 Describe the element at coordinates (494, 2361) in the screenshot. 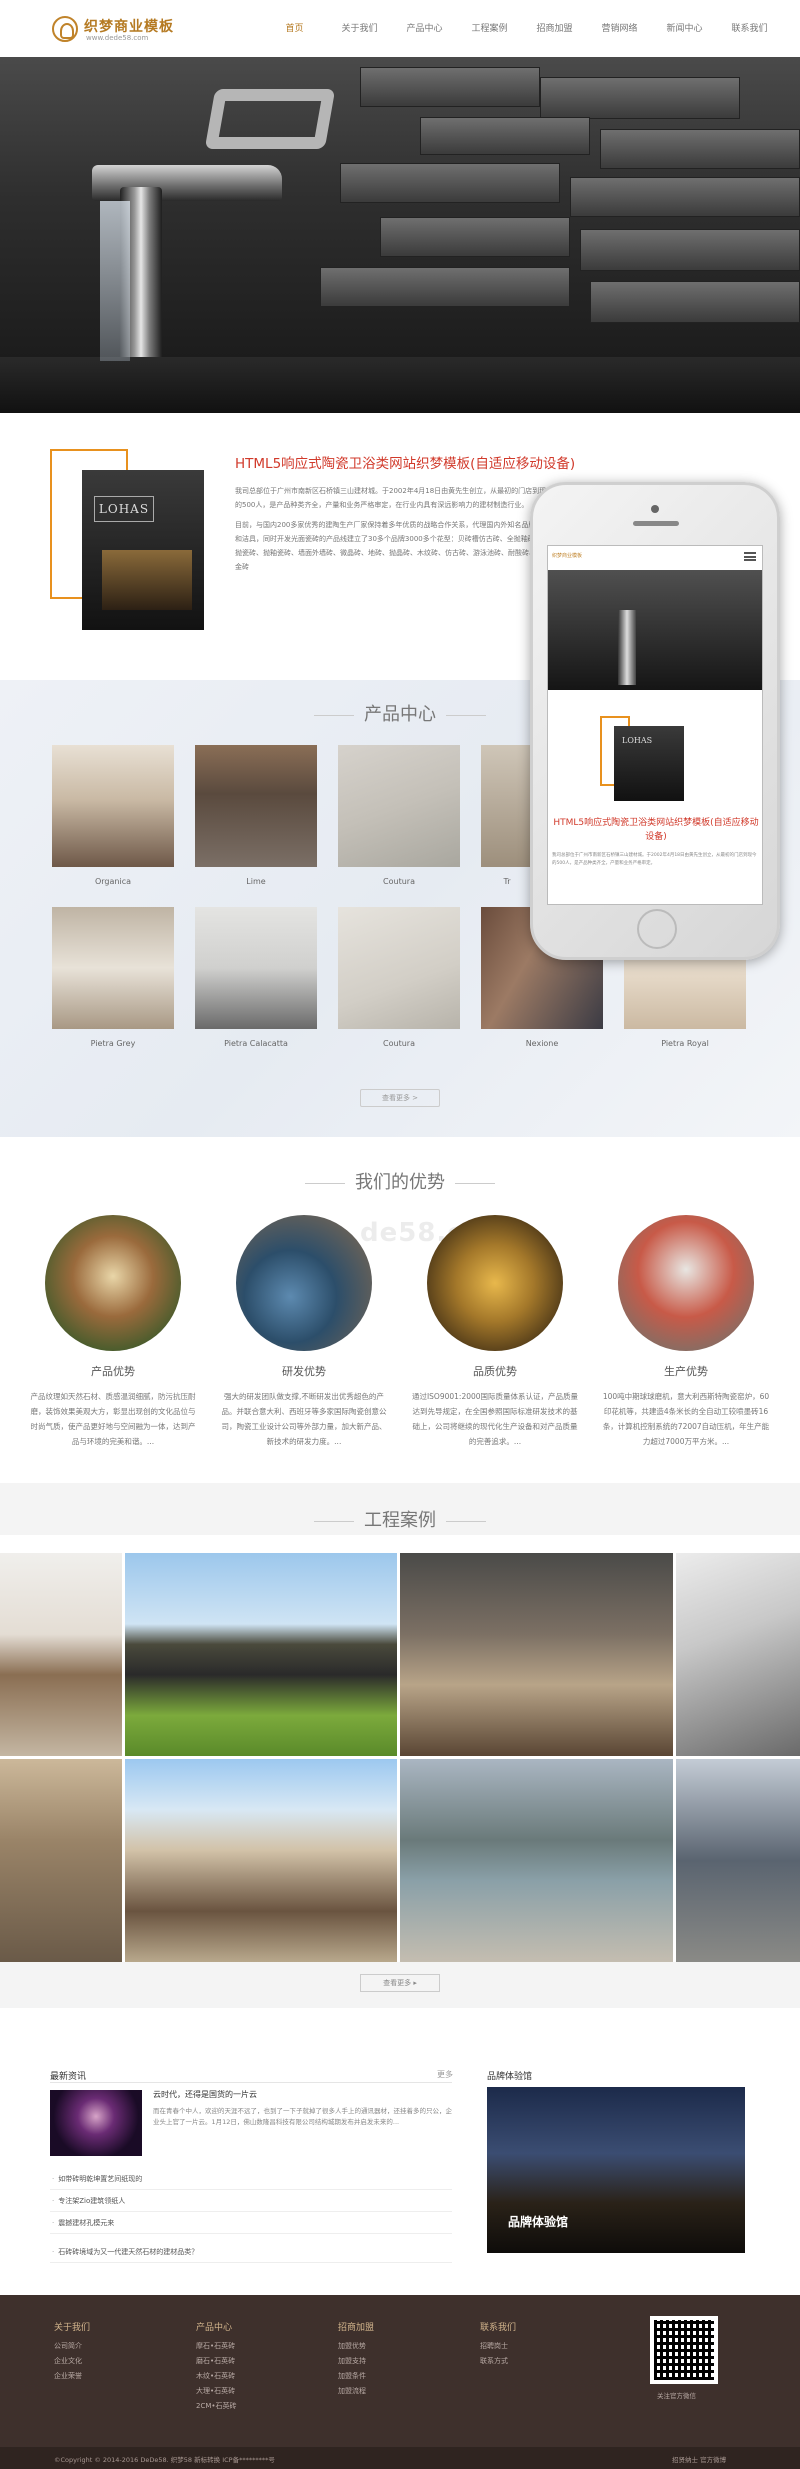

I see `footer-link: 联系方式` at that location.